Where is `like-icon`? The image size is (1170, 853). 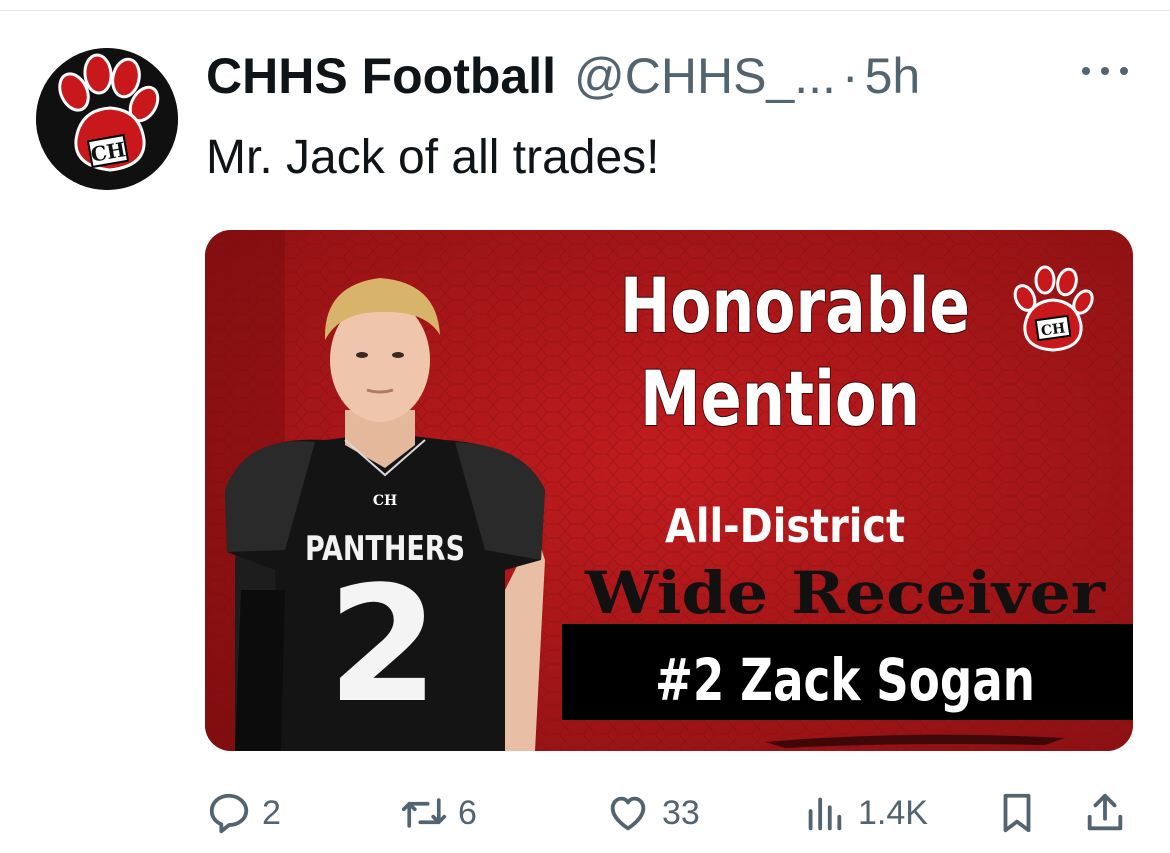
like-icon is located at coordinates (628, 813).